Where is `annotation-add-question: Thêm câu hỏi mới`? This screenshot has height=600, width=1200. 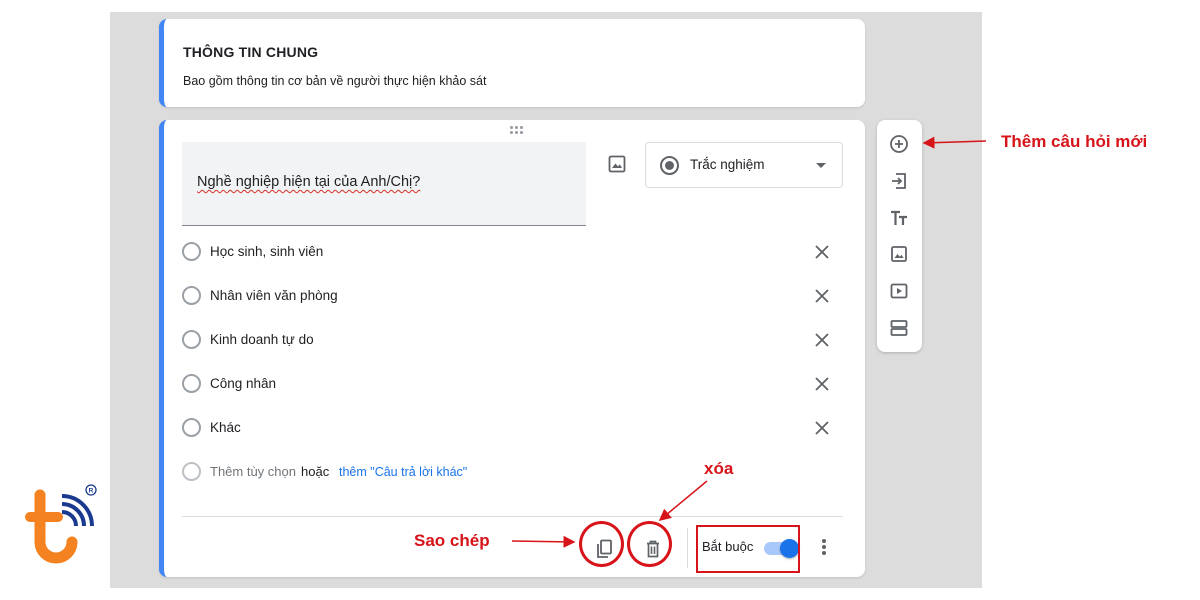 annotation-add-question: Thêm câu hỏi mới is located at coordinates (1074, 141).